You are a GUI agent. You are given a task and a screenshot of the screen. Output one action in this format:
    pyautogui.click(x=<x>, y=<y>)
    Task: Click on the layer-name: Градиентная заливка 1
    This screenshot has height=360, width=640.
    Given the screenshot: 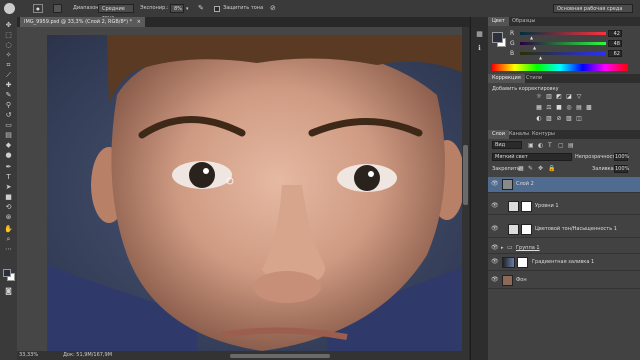 What is the action you would take?
    pyautogui.click(x=563, y=262)
    